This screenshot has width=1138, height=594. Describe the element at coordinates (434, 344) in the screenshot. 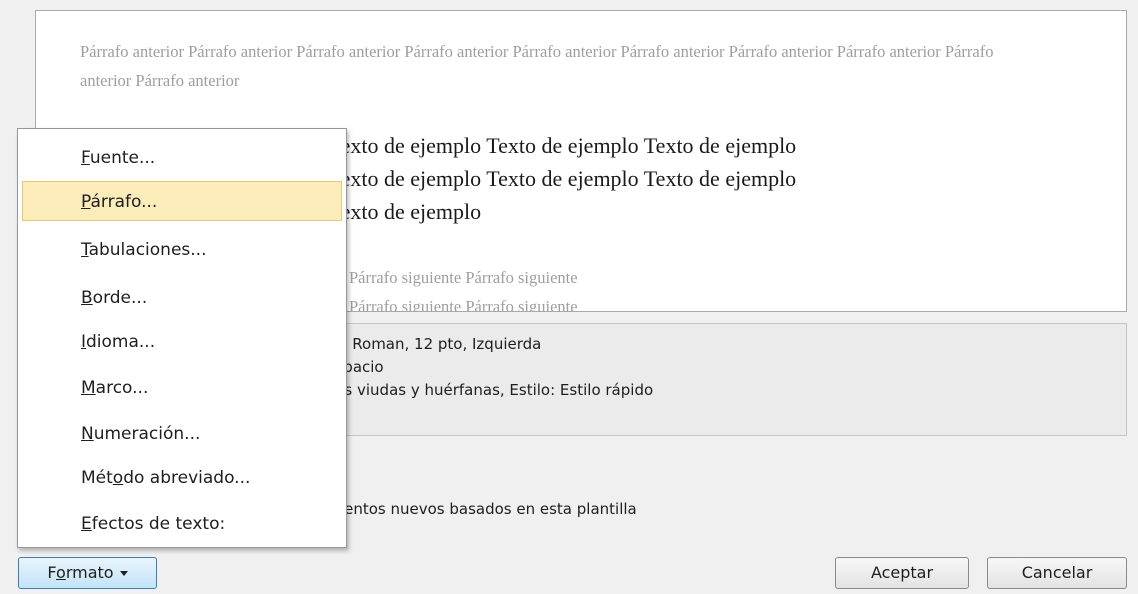

I see `description-line: ew Roman, 12 pto, Izquierda` at that location.